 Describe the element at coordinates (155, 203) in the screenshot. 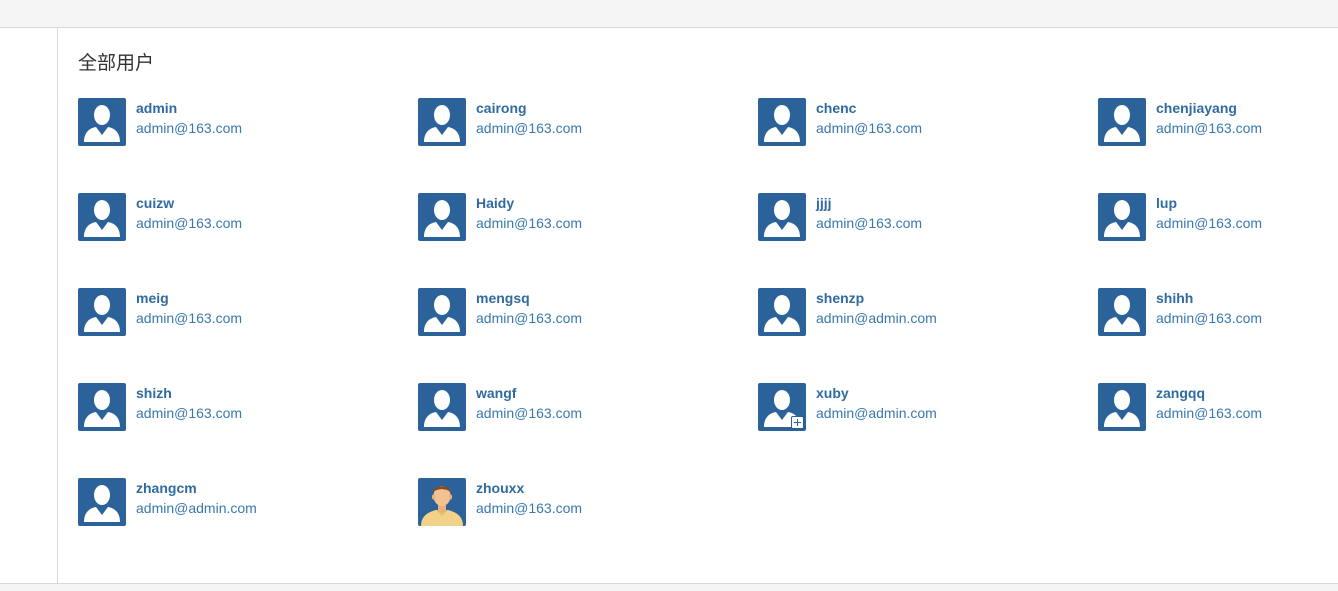

I see `user-name-link: cuizw` at that location.